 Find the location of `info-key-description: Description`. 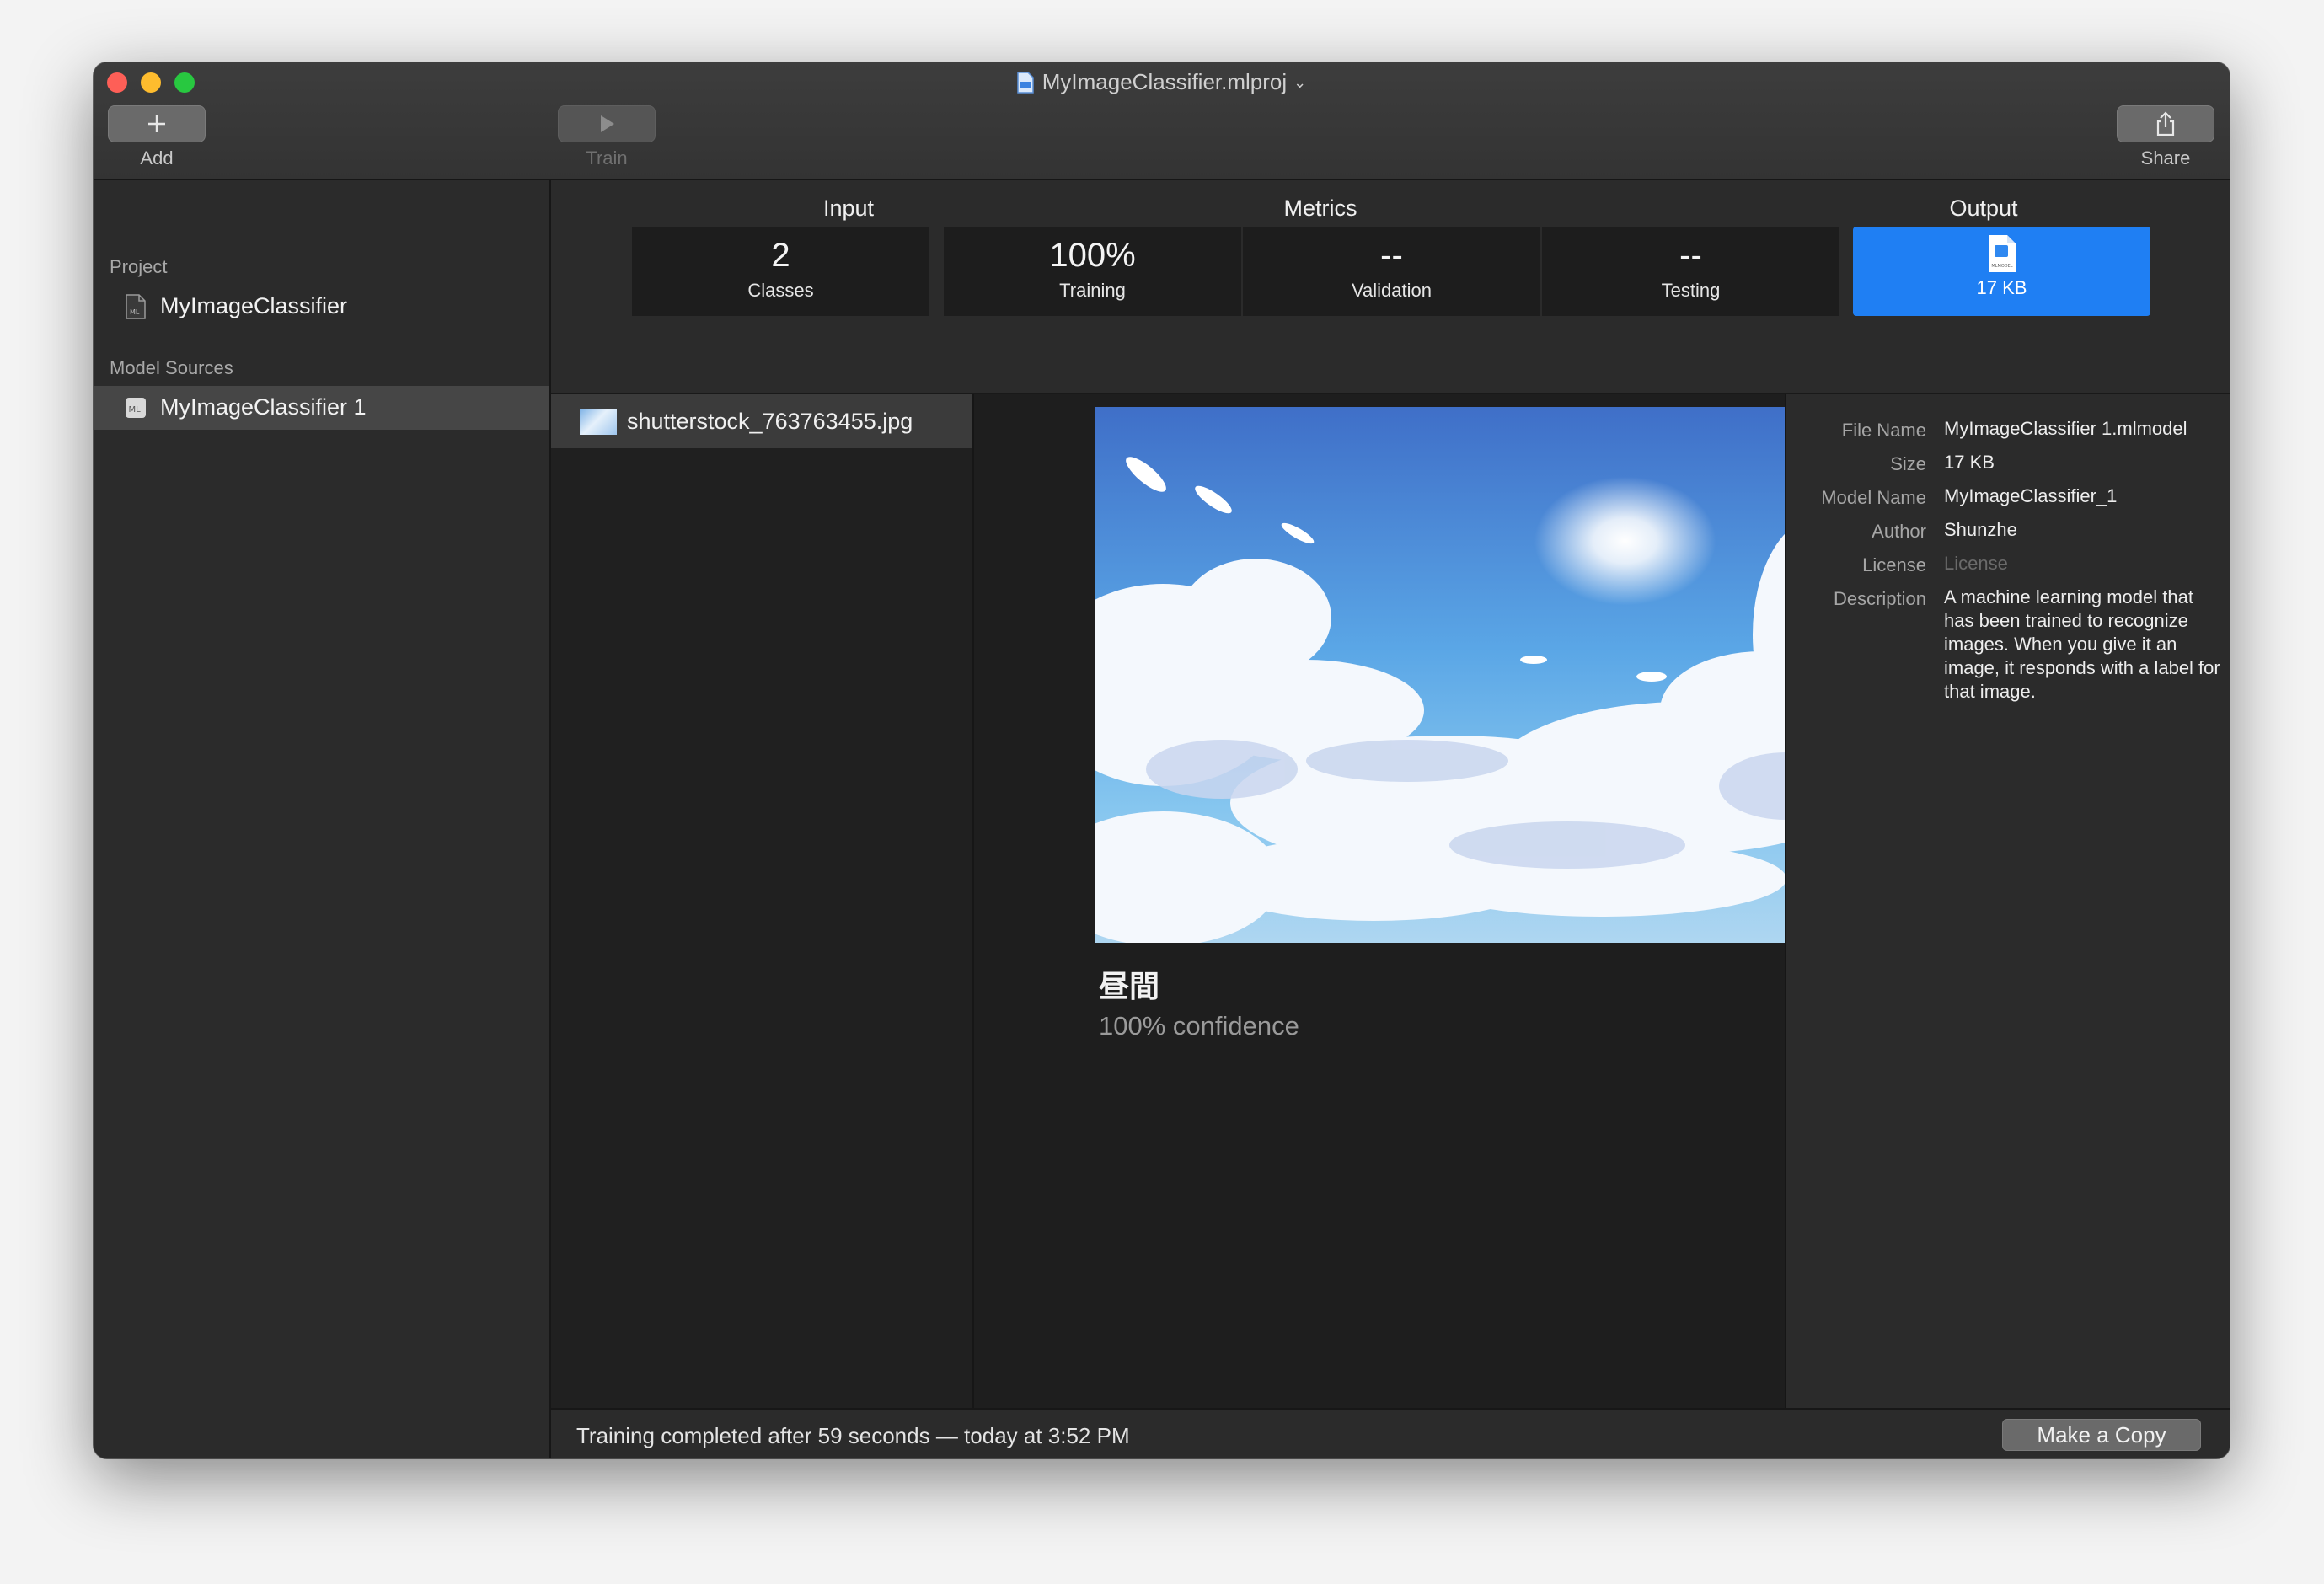

info-key-description: Description is located at coordinates (1879, 598).